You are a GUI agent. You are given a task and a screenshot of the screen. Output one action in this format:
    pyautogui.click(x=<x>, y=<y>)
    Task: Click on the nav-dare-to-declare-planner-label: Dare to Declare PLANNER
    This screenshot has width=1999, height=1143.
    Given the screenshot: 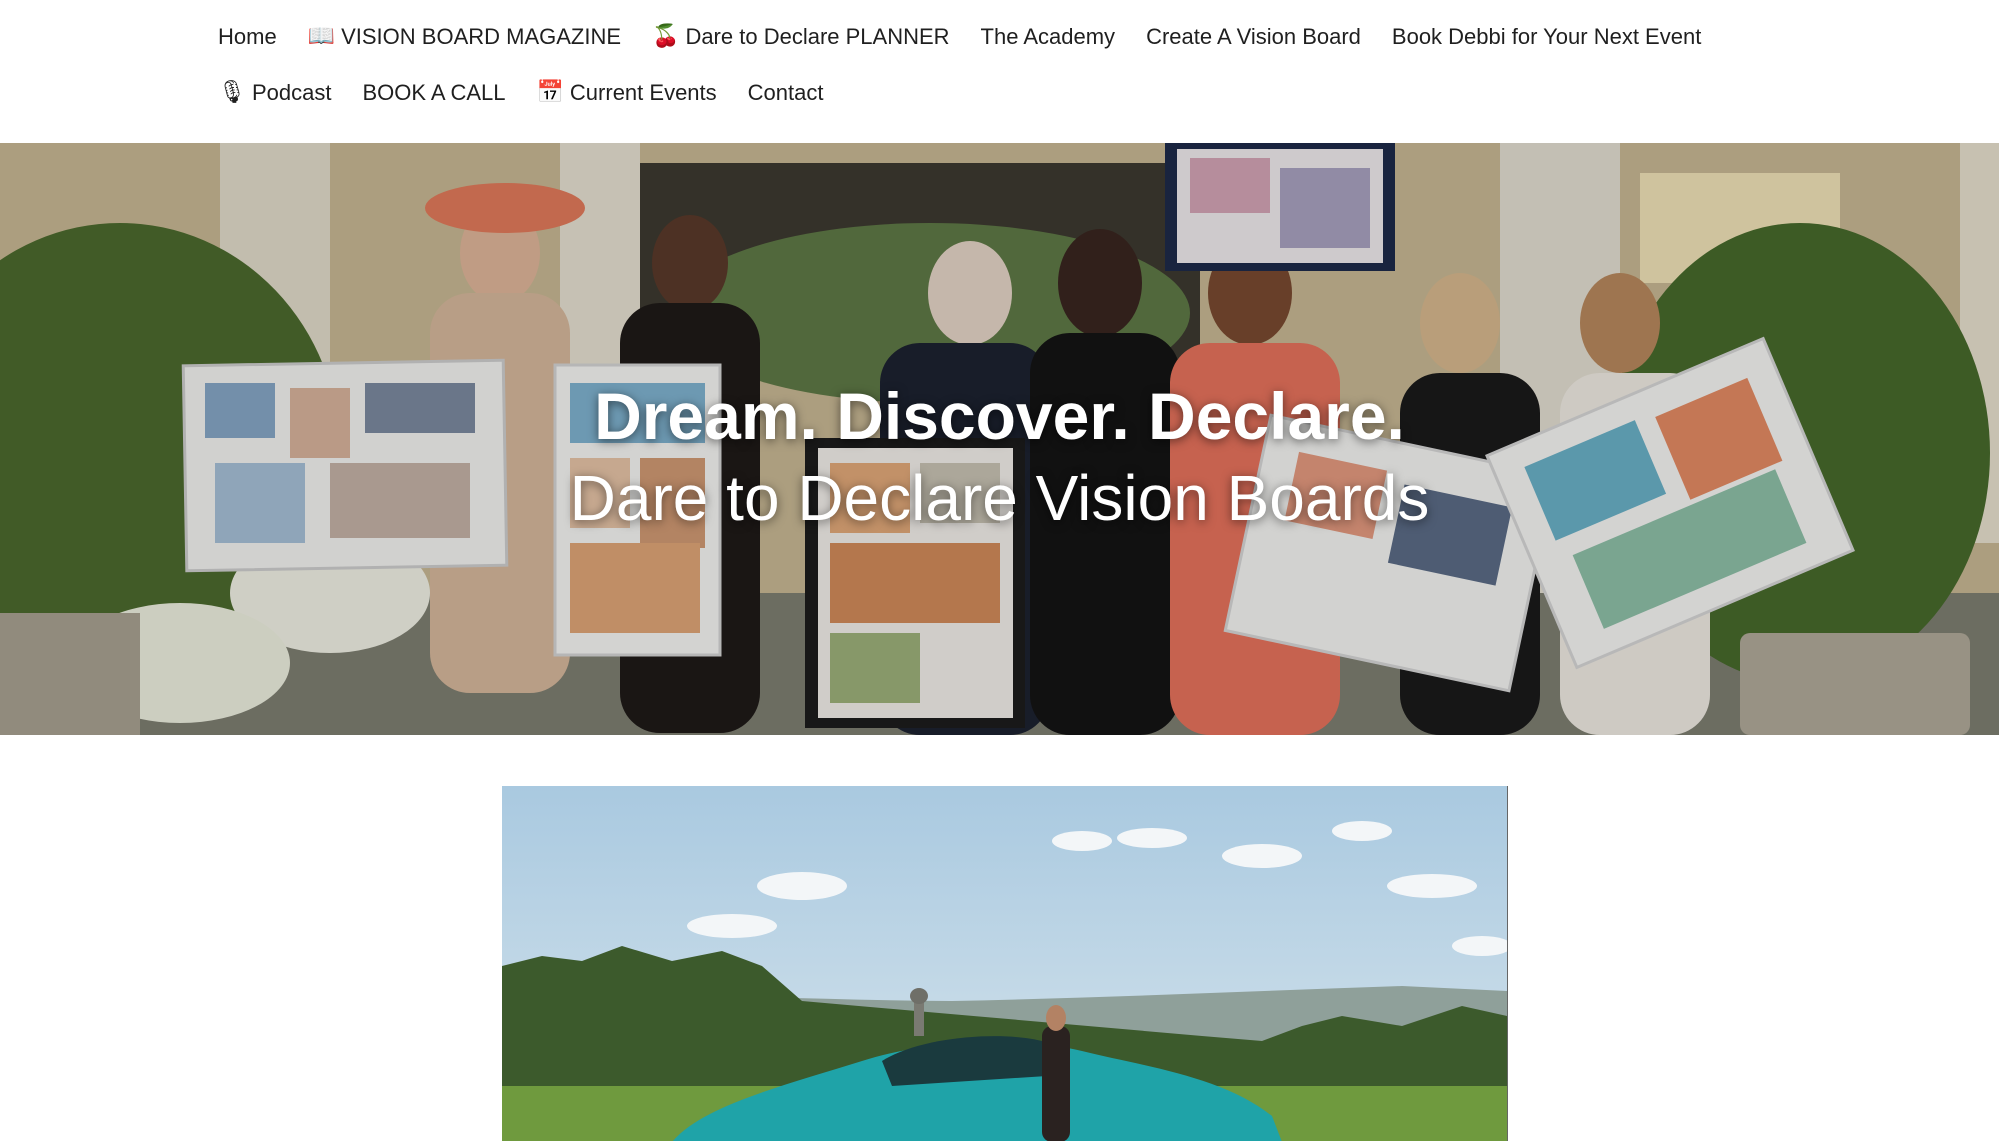 What is the action you would take?
    pyautogui.click(x=817, y=36)
    